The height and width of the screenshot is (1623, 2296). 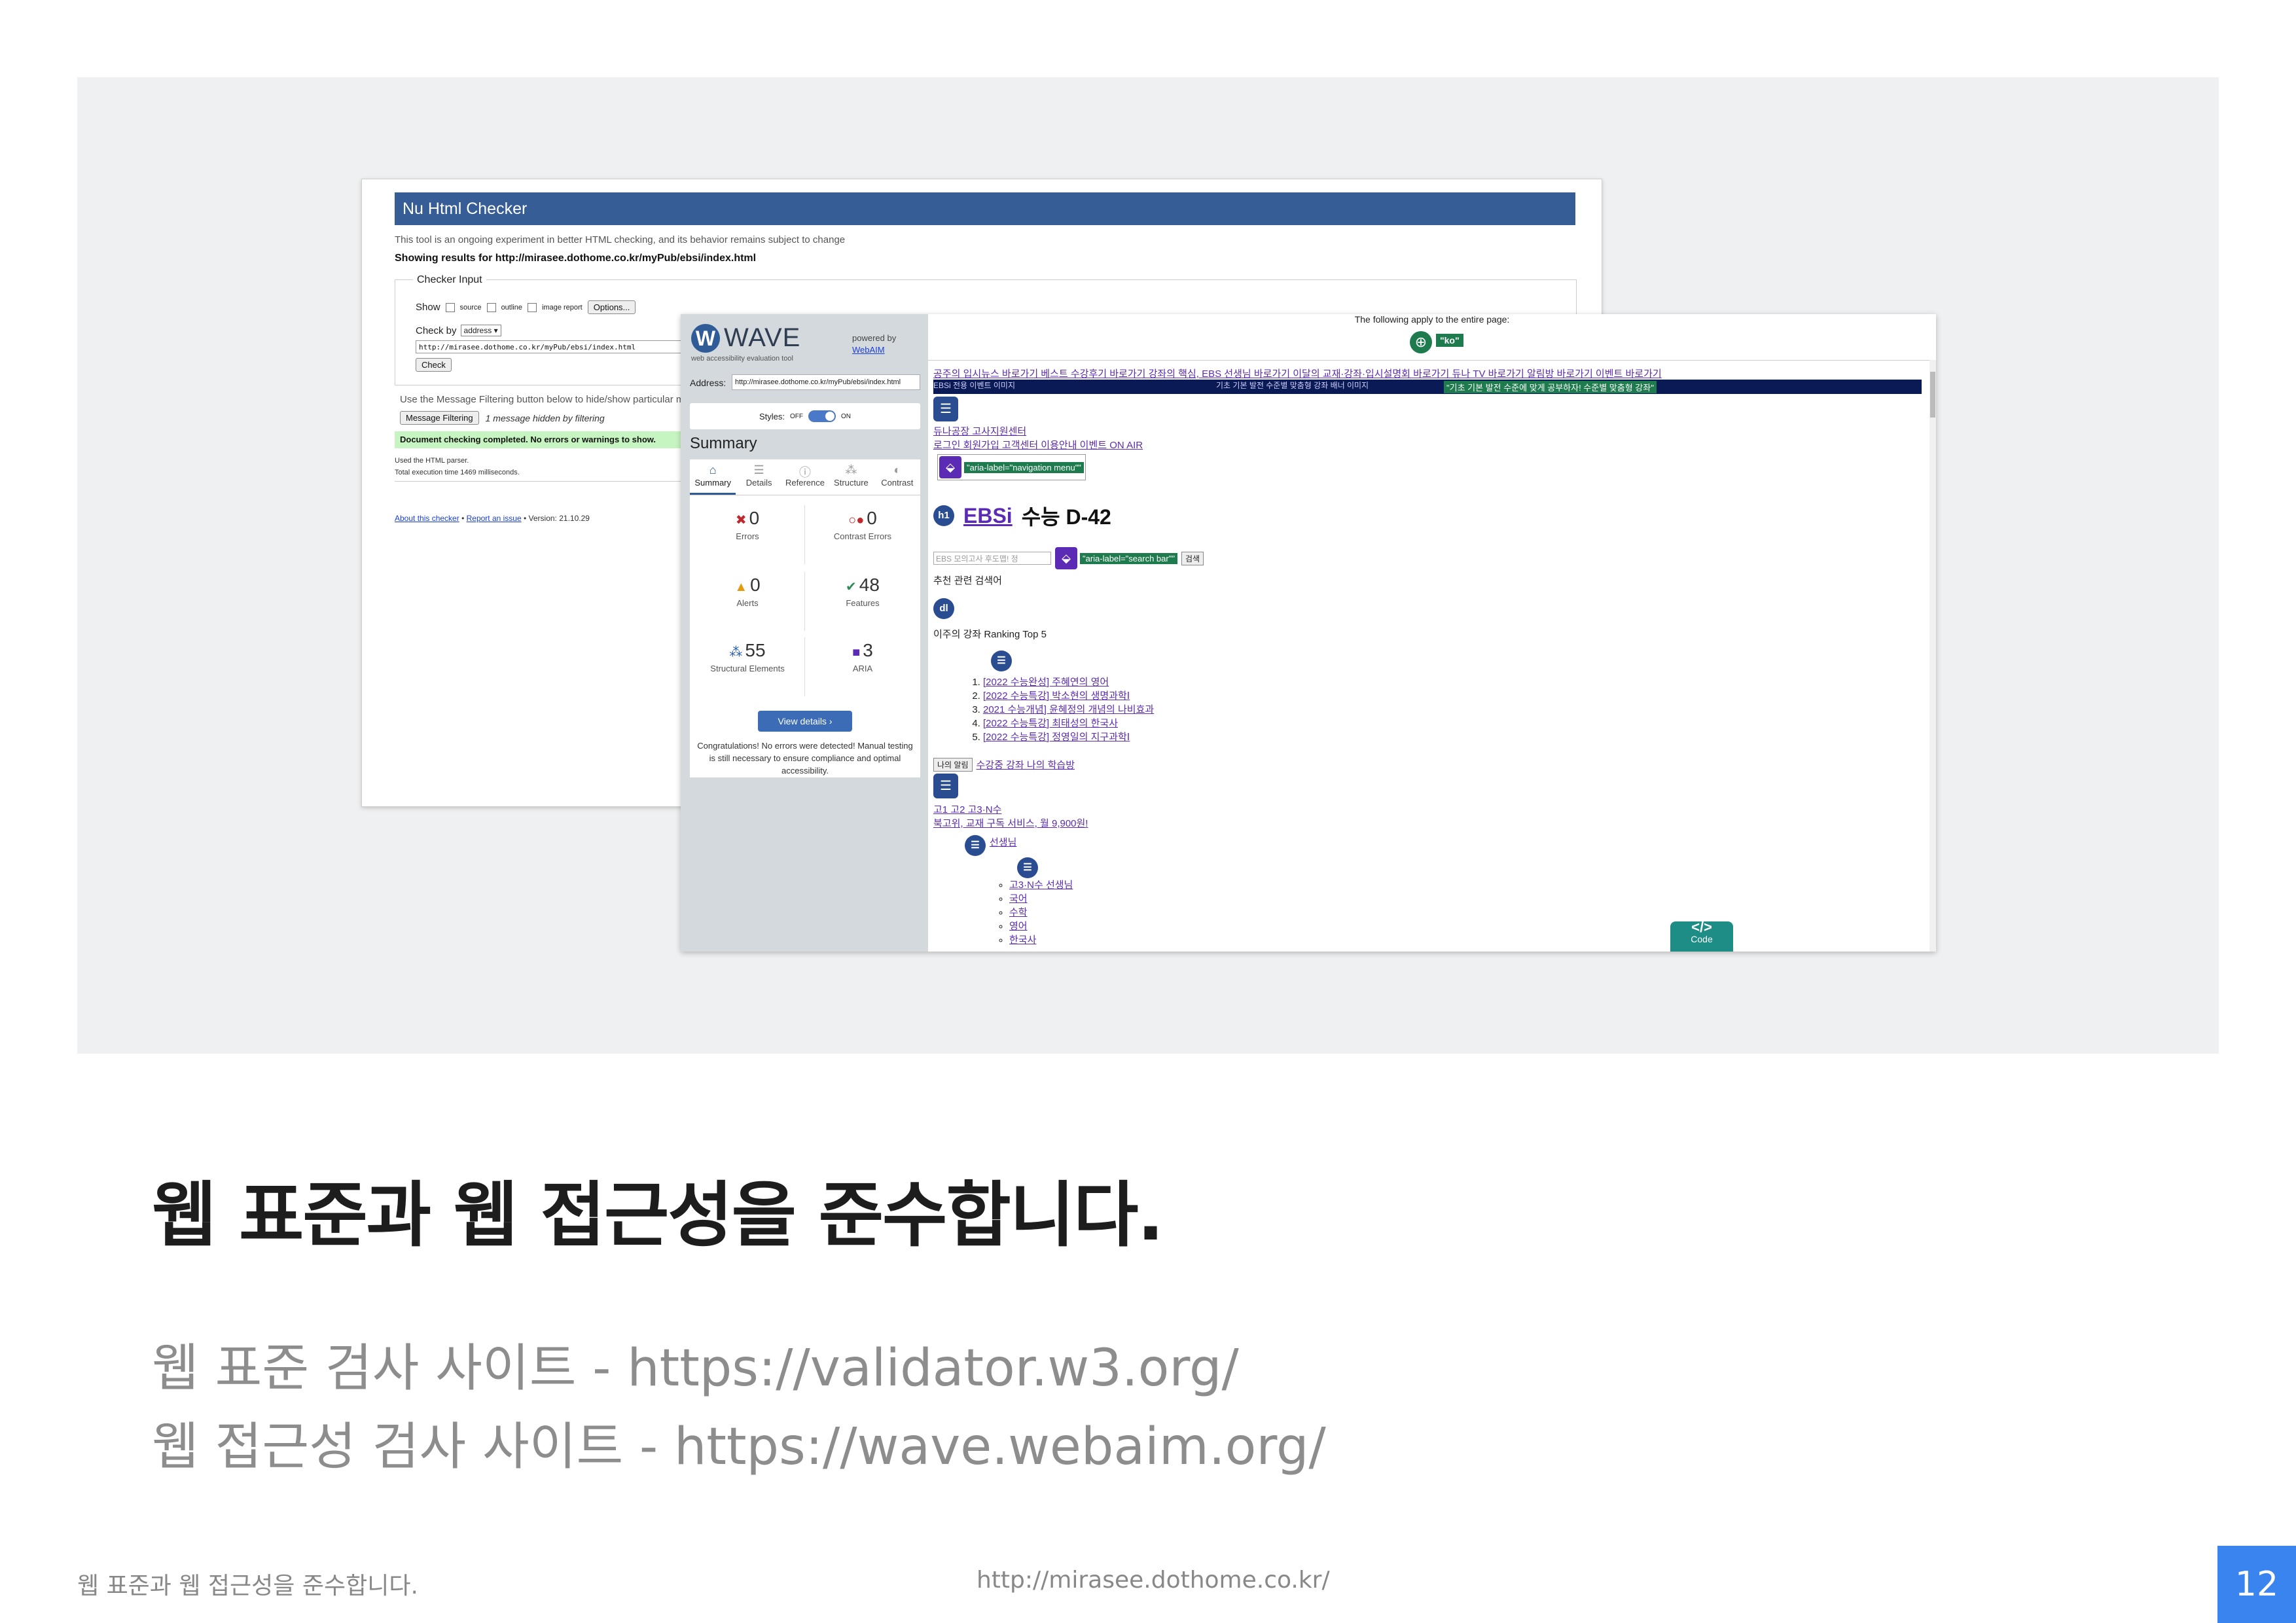 What do you see at coordinates (967, 809) in the screenshot?
I see `grade-links: 고1 고2 고3·N수` at bounding box center [967, 809].